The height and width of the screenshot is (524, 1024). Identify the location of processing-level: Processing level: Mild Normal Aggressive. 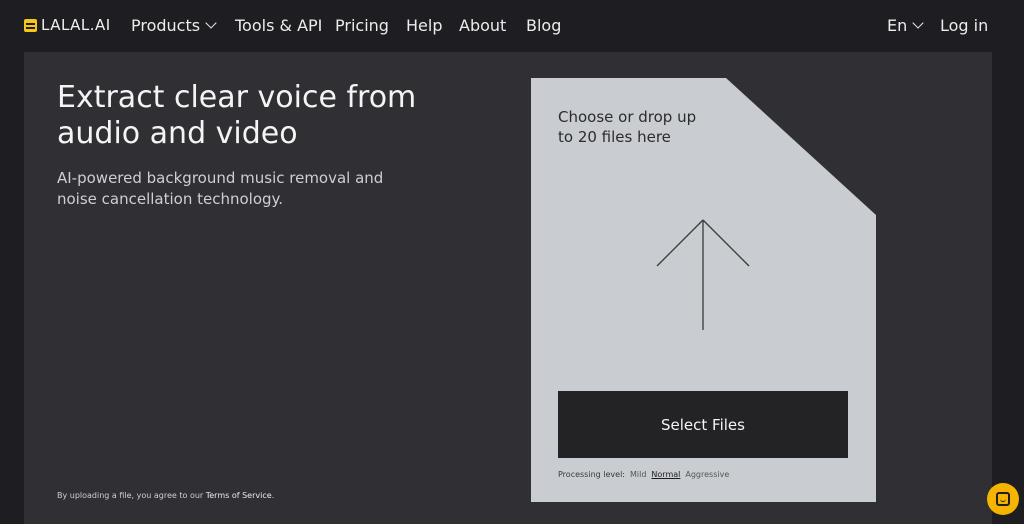
(643, 474).